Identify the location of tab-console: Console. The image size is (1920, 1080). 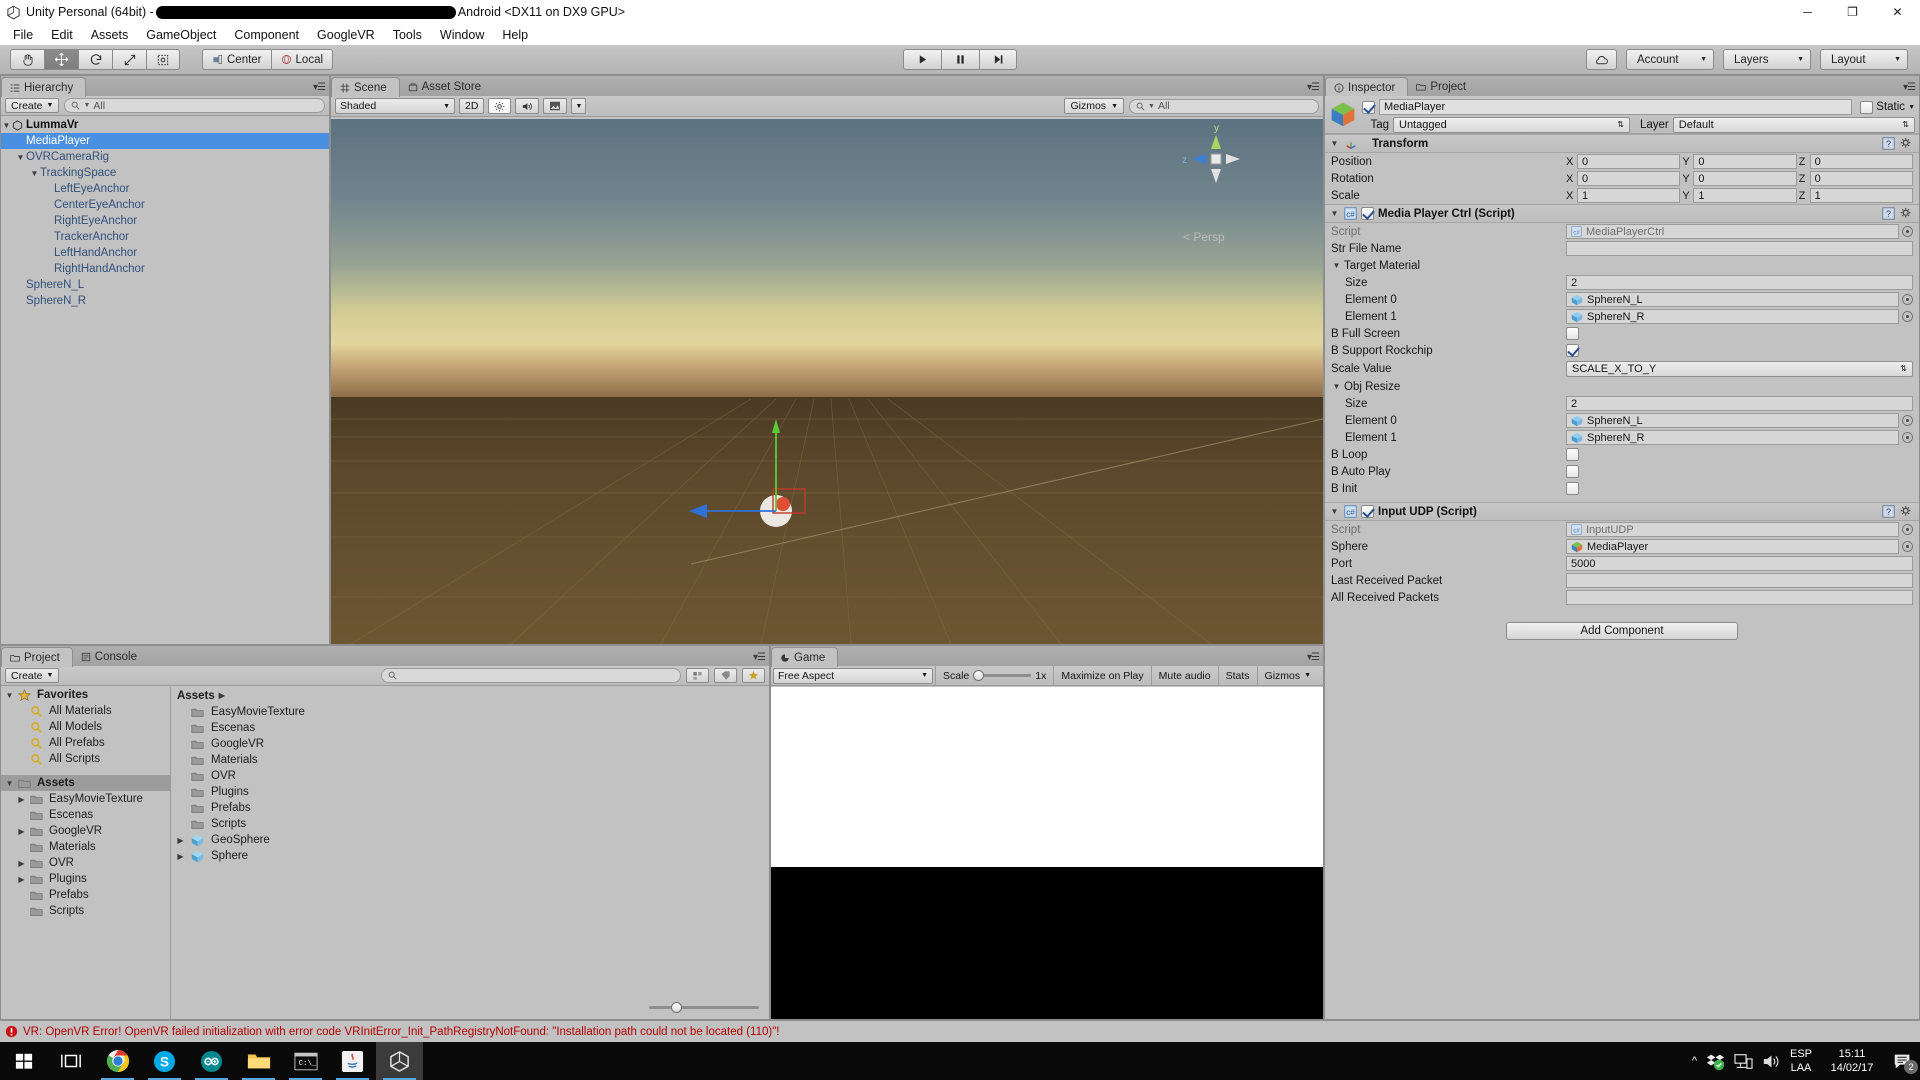
(111, 656).